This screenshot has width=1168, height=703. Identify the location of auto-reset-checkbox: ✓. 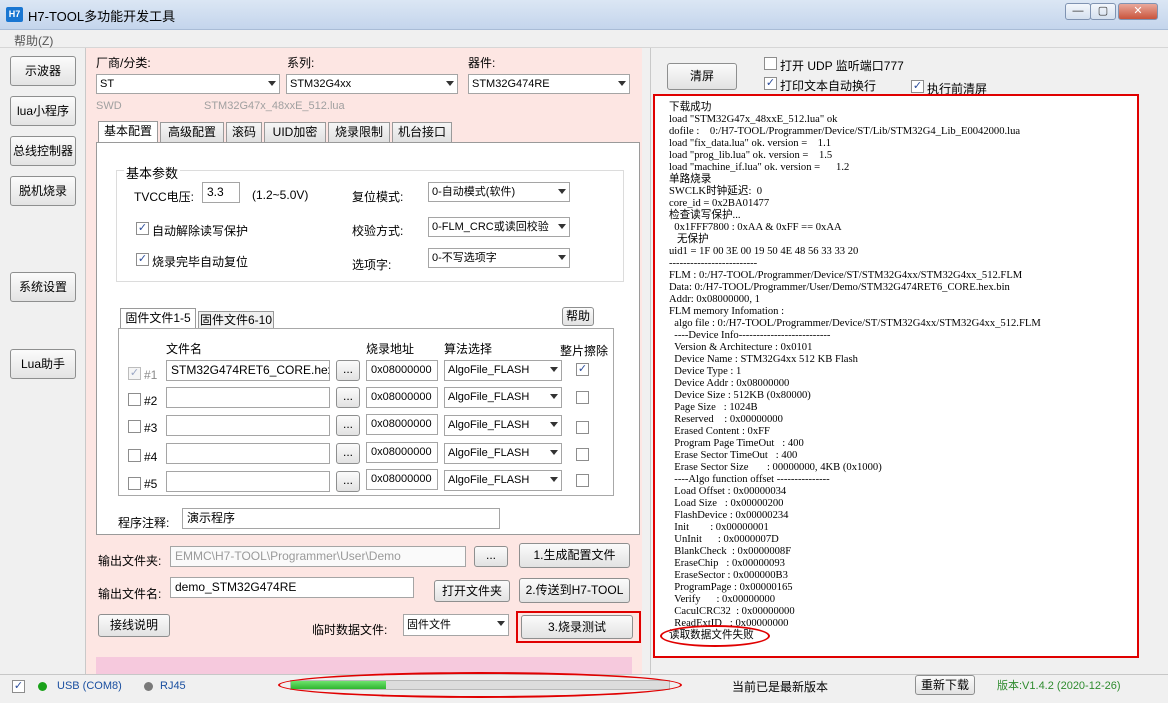
(142, 259).